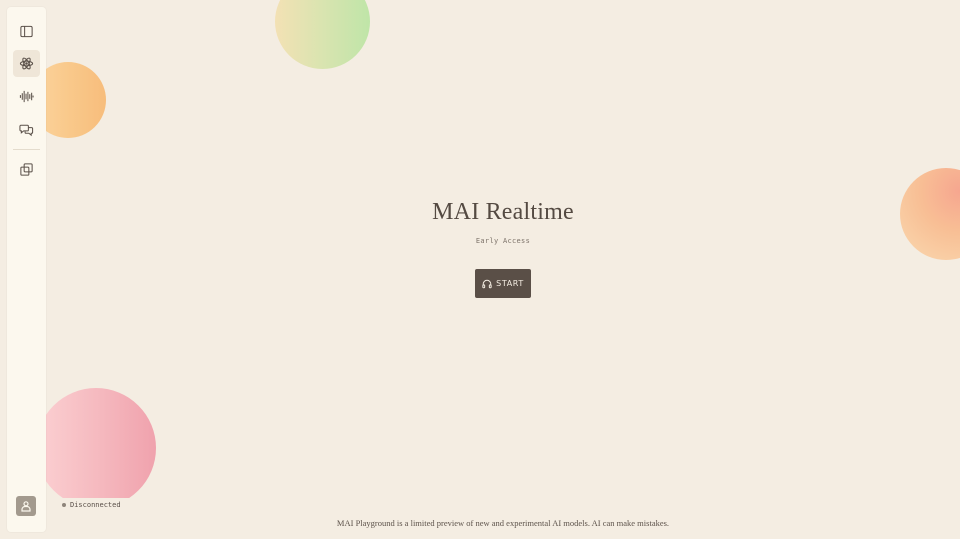  I want to click on decorative-pink-circle, so click(101, 443).